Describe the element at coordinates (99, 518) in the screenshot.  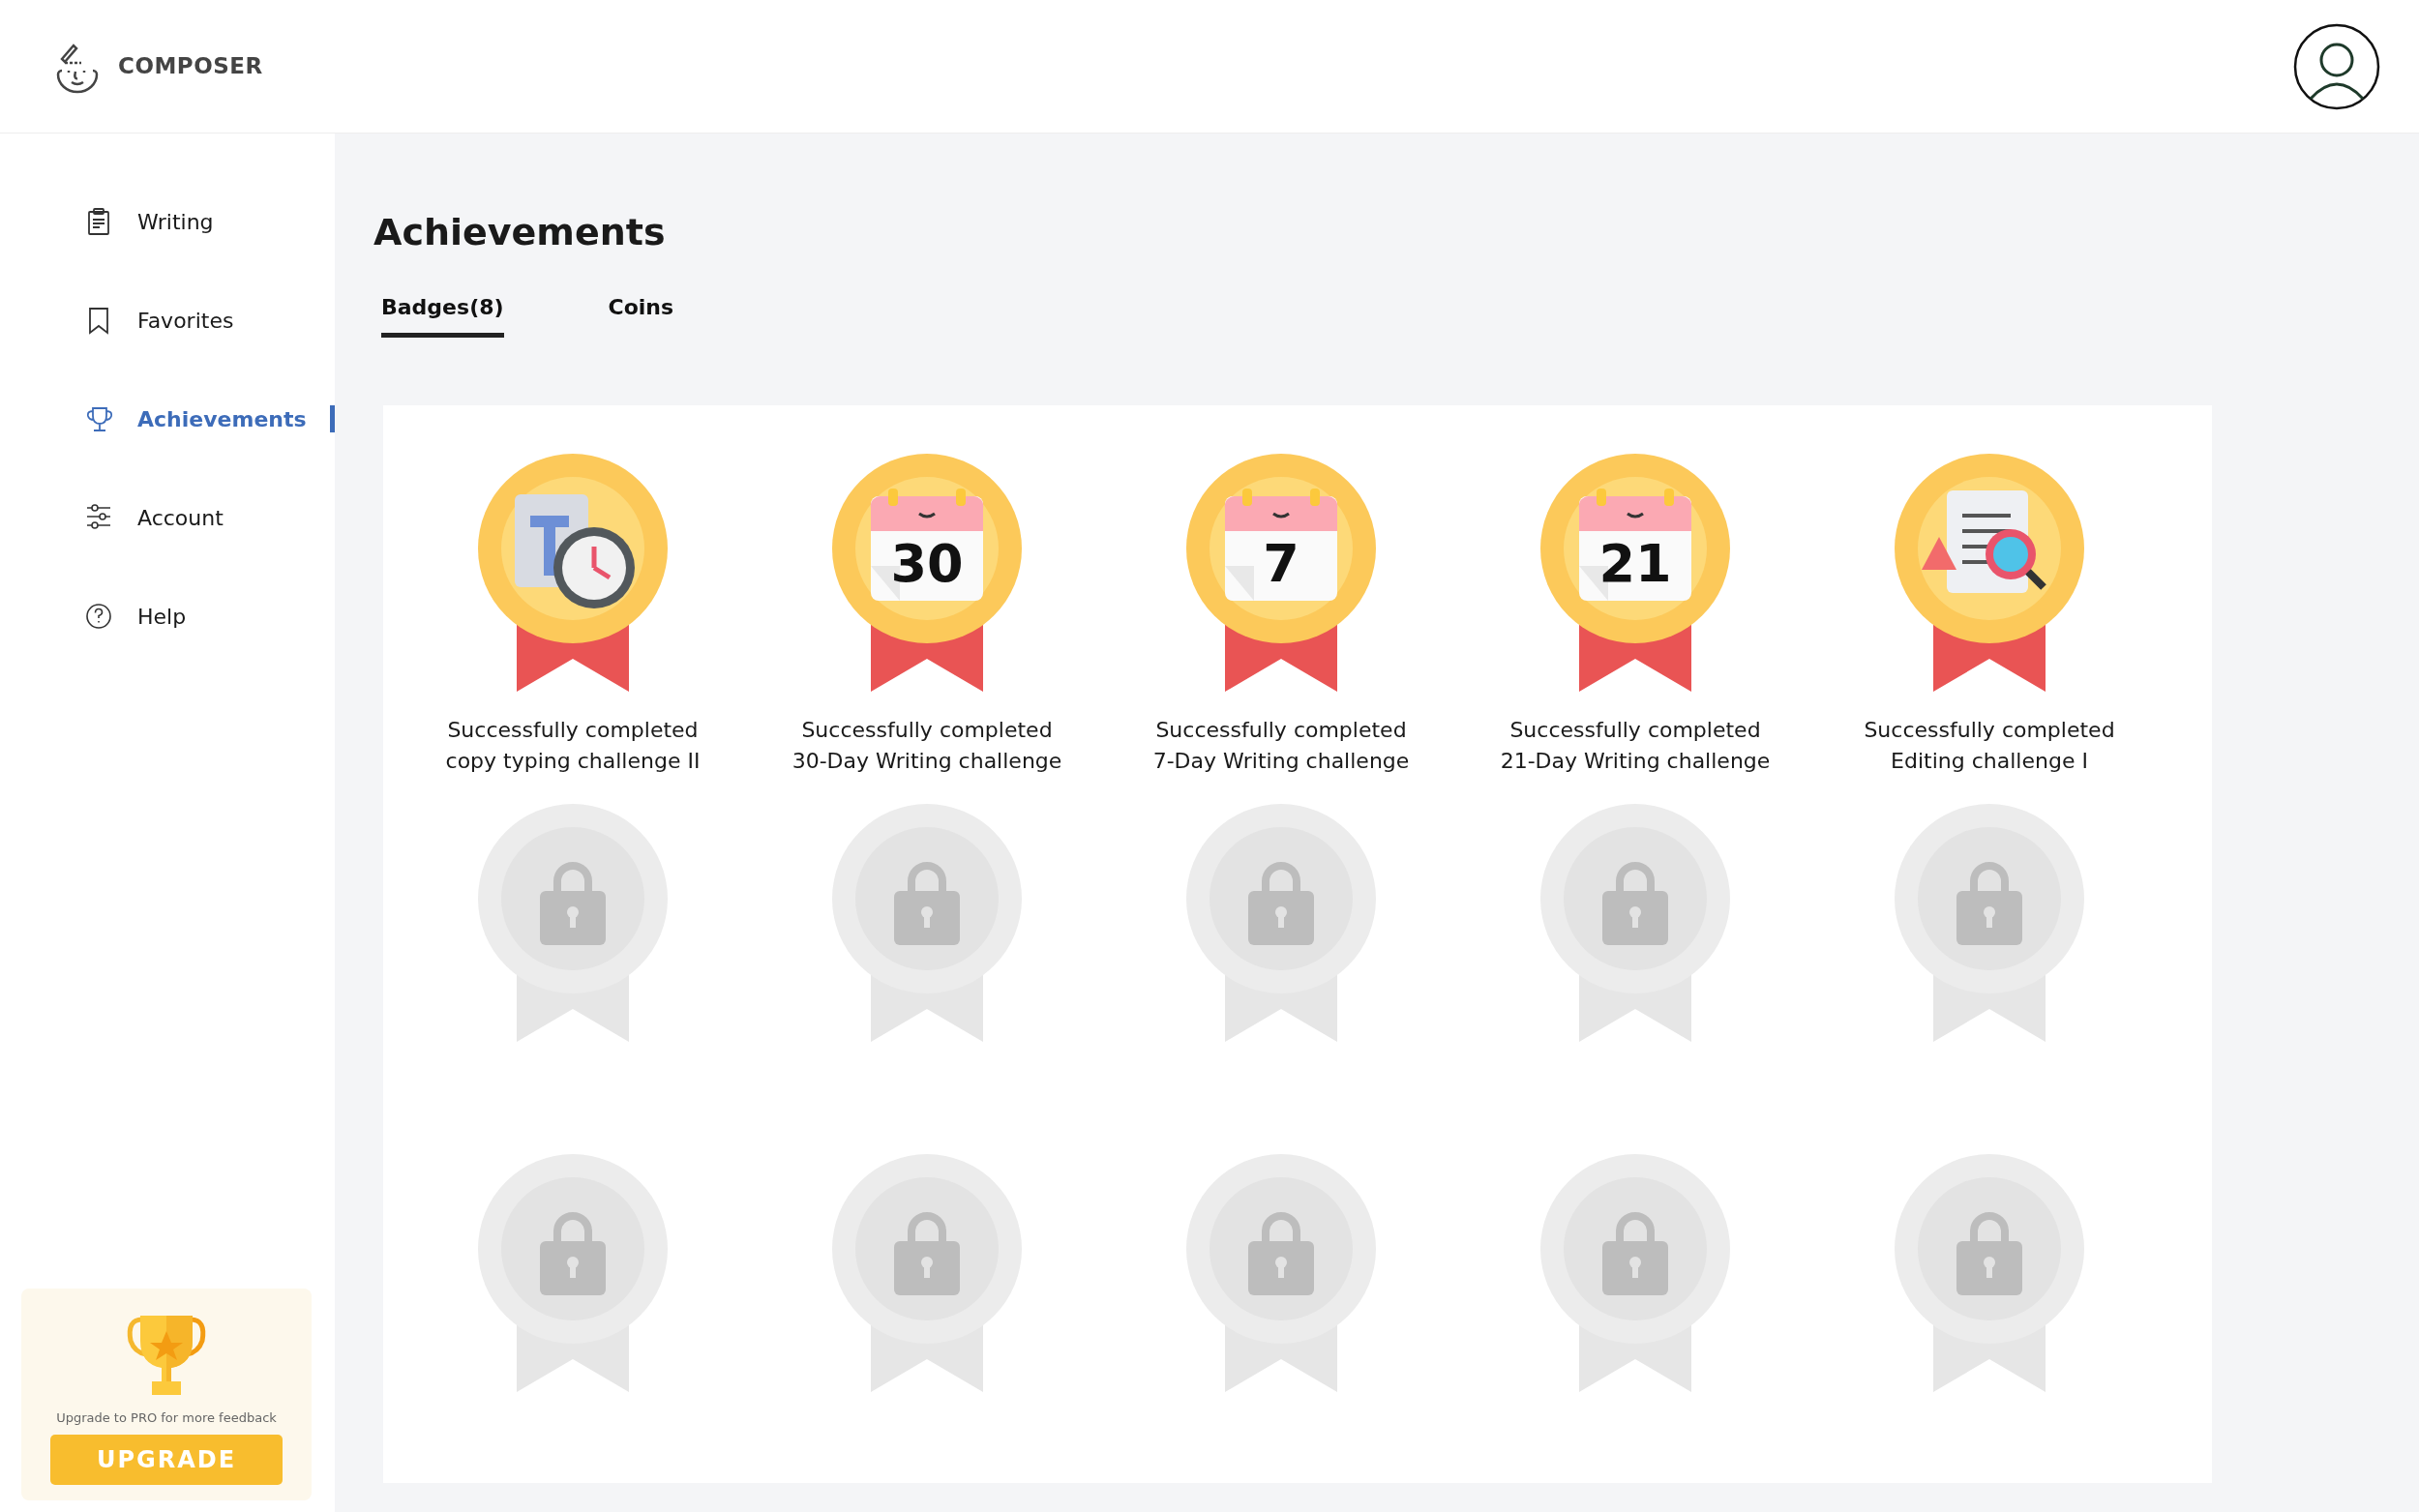
I see `sliders-icon` at that location.